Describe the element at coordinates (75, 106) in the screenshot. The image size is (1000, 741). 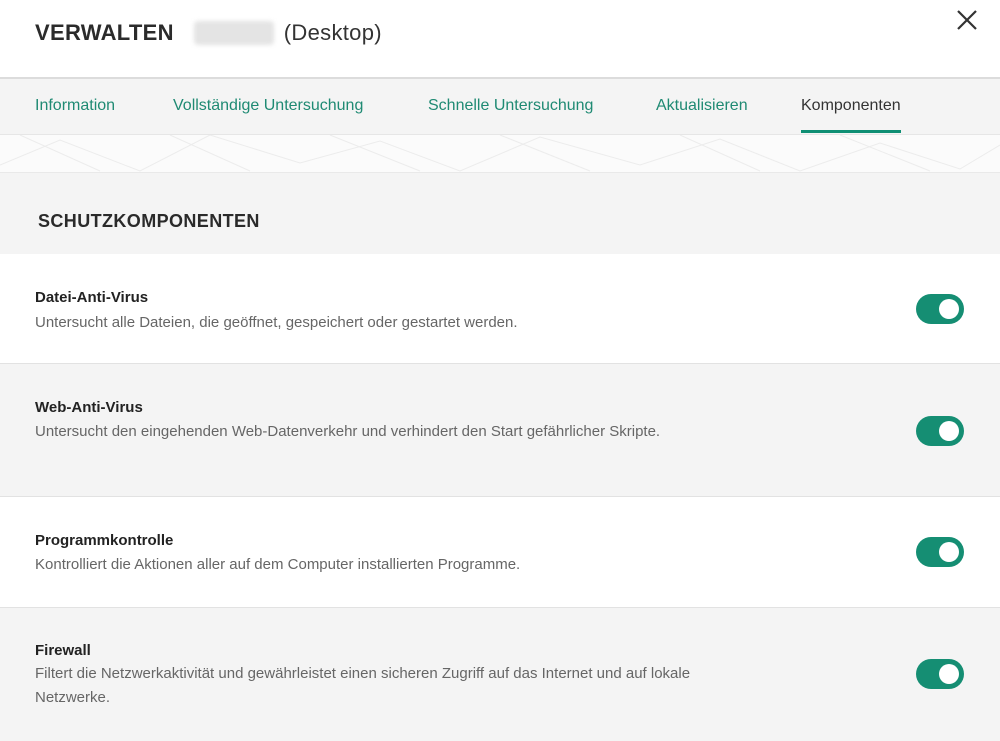
I see `tab-information: Information` at that location.